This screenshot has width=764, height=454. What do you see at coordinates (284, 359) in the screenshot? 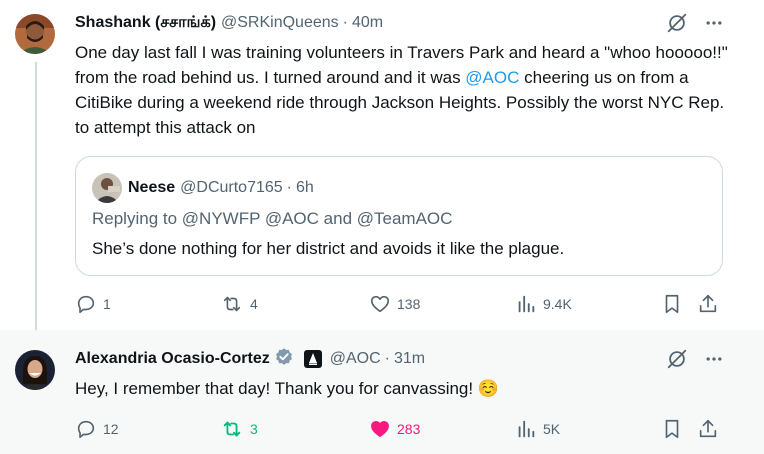
I see `verified-icon` at bounding box center [284, 359].